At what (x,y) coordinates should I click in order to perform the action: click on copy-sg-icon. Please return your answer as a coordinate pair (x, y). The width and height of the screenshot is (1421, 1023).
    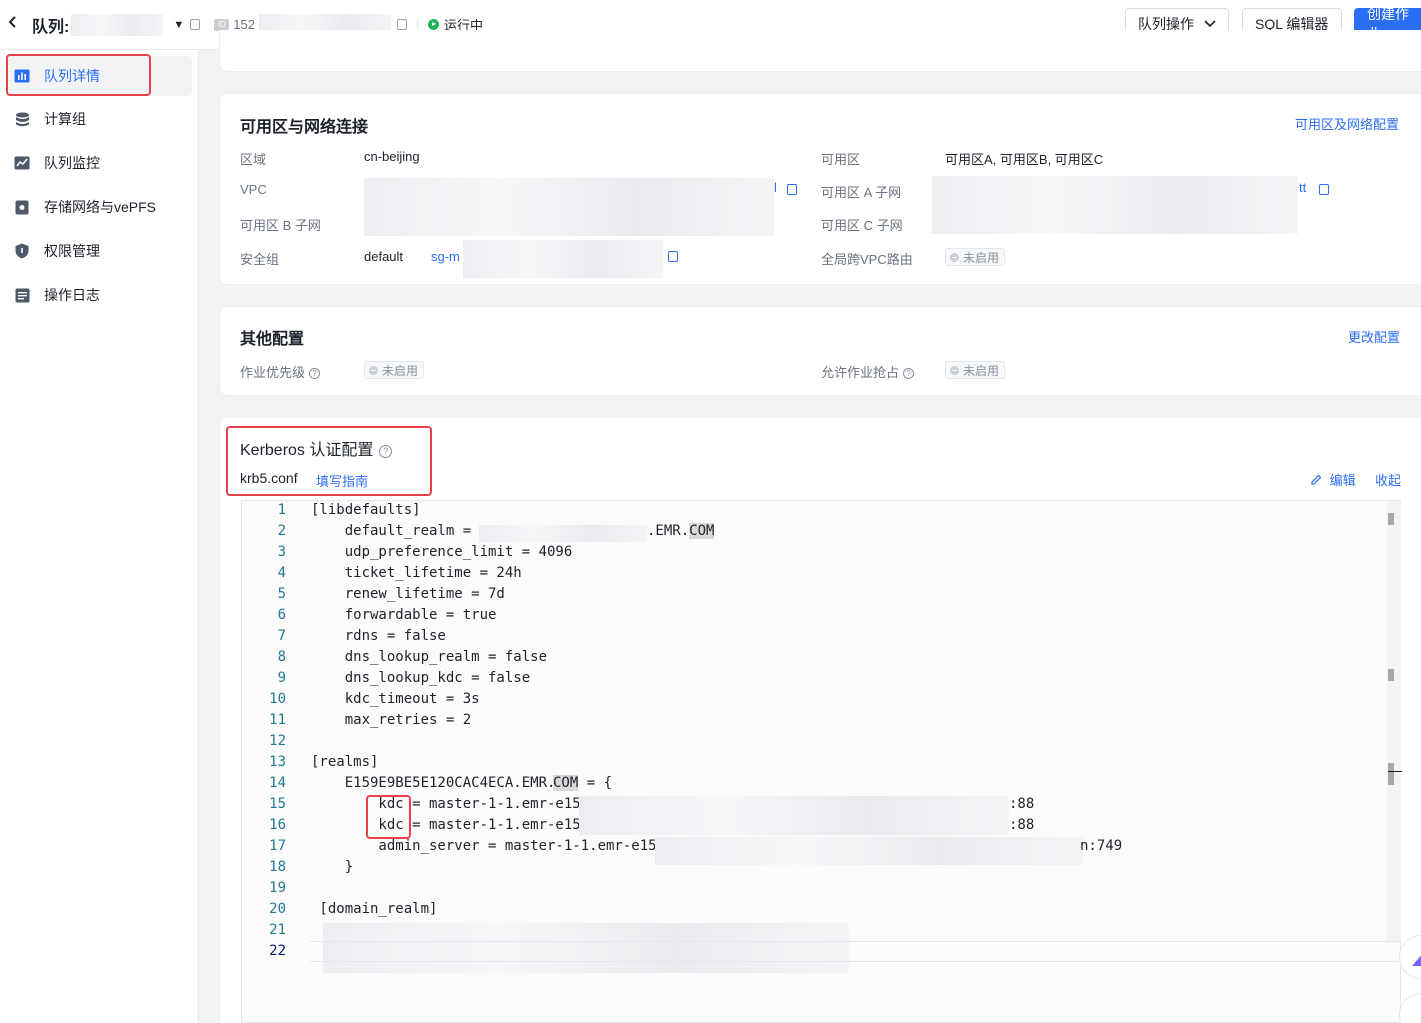
    Looking at the image, I should click on (673, 256).